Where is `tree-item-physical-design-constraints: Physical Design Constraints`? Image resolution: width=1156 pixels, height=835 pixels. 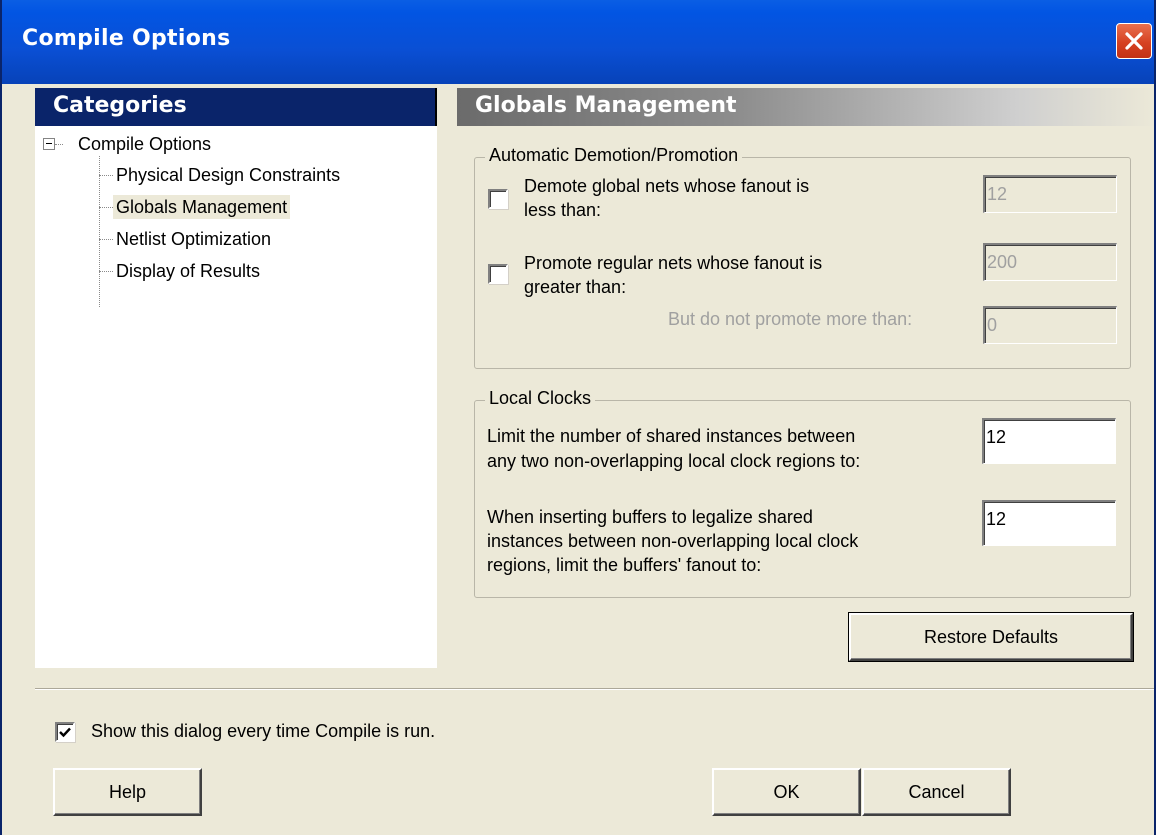
tree-item-physical-design-constraints: Physical Design Constraints is located at coordinates (228, 175).